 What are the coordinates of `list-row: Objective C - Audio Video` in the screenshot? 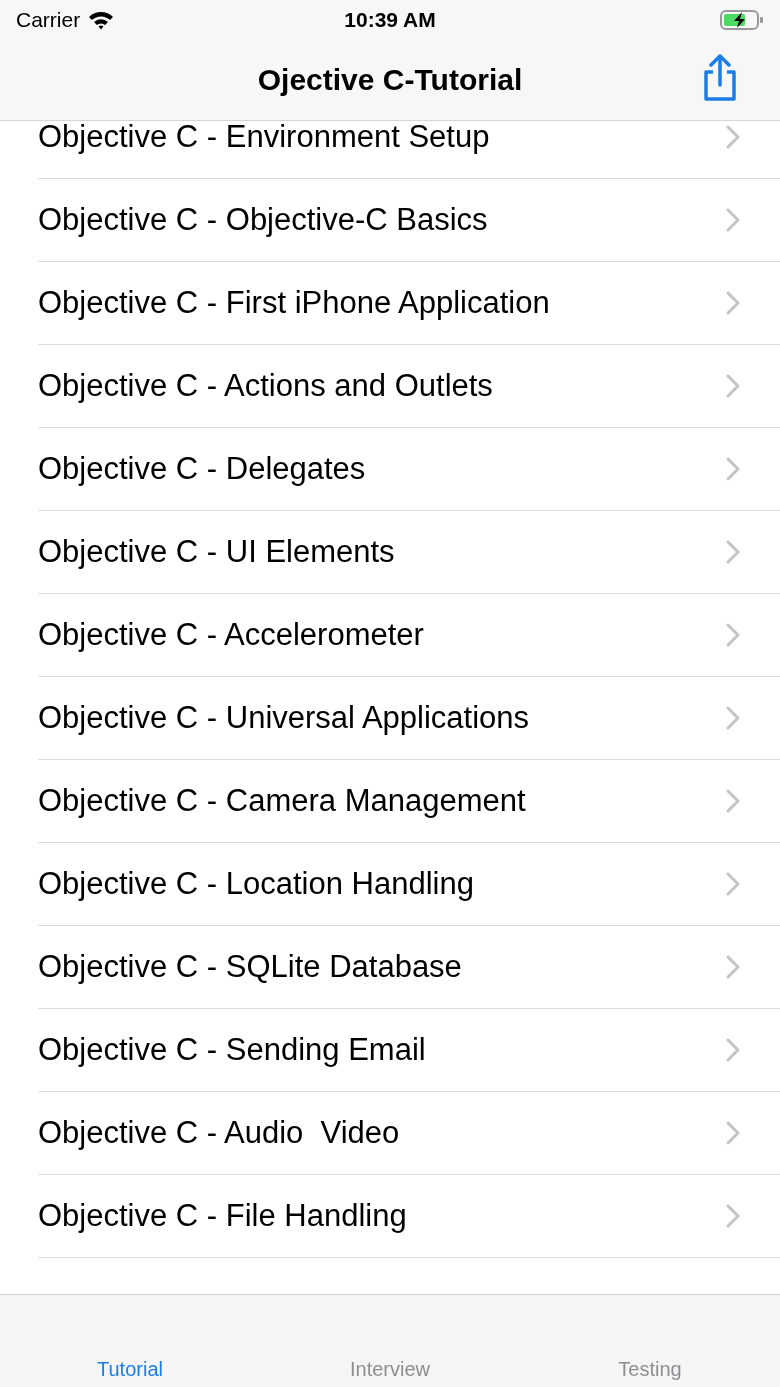 It's located at (409, 1133).